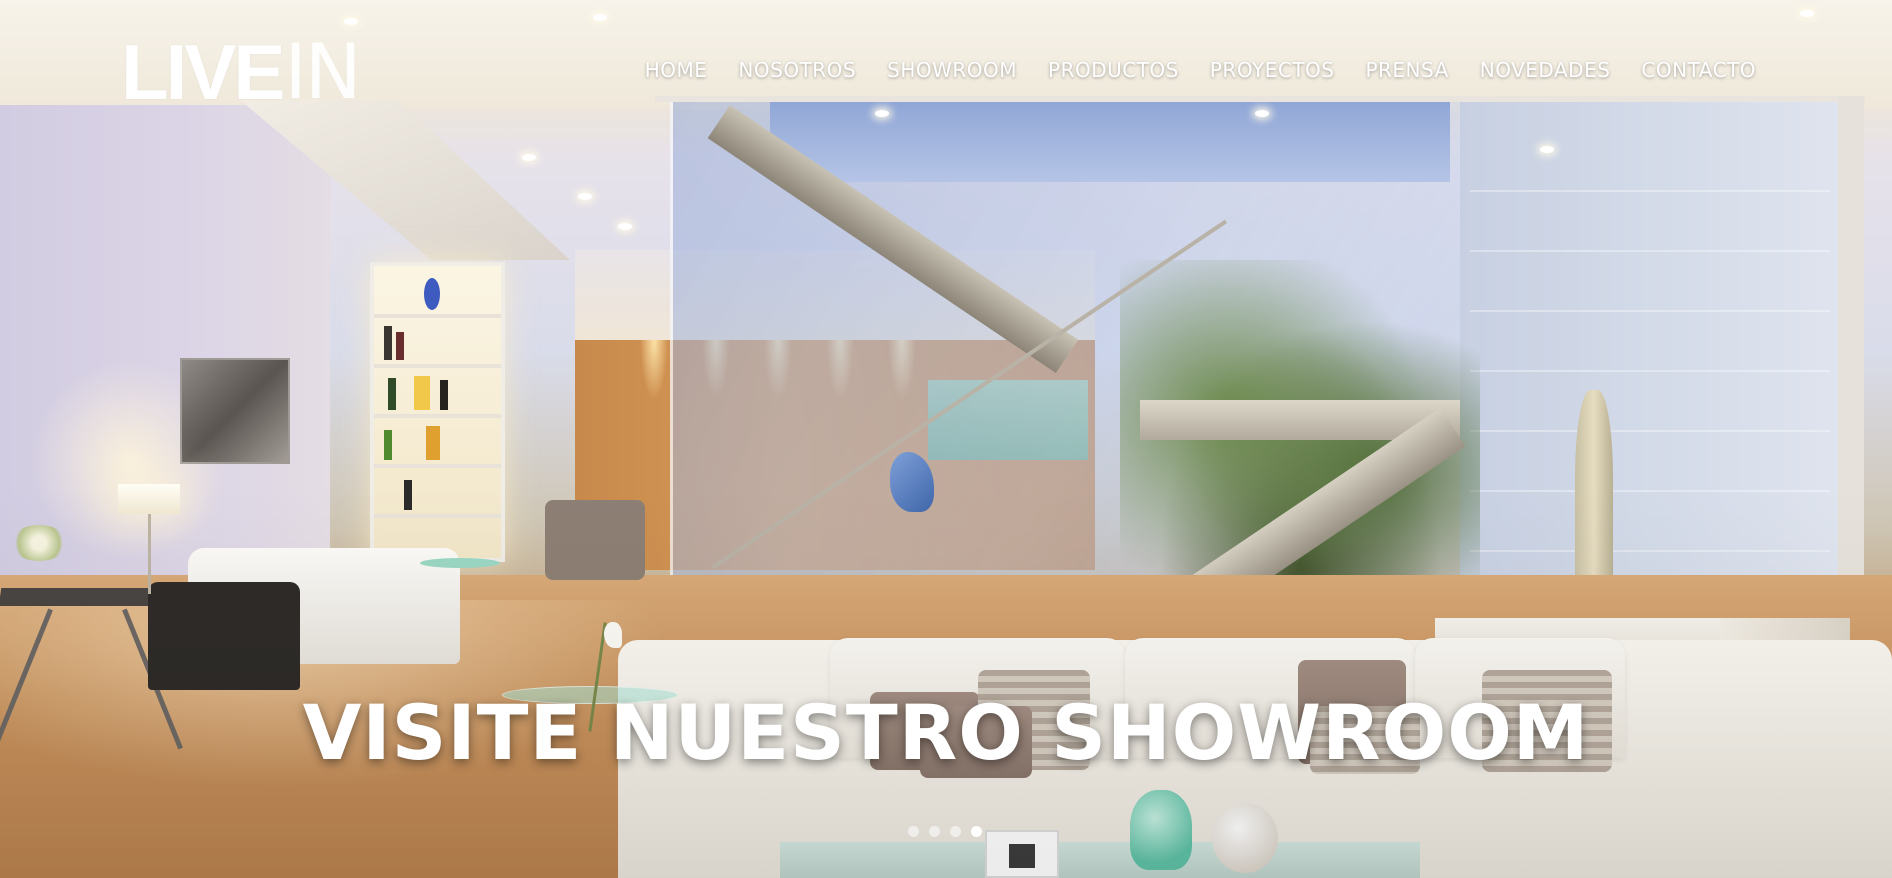 This screenshot has width=1892, height=878. Describe the element at coordinates (1272, 70) in the screenshot. I see `nav-proyectos: PROYECTOS` at that location.